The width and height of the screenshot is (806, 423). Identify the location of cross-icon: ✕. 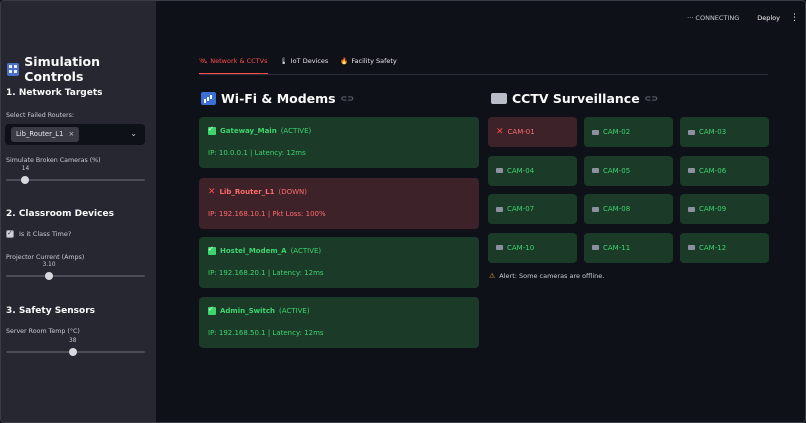
(212, 192).